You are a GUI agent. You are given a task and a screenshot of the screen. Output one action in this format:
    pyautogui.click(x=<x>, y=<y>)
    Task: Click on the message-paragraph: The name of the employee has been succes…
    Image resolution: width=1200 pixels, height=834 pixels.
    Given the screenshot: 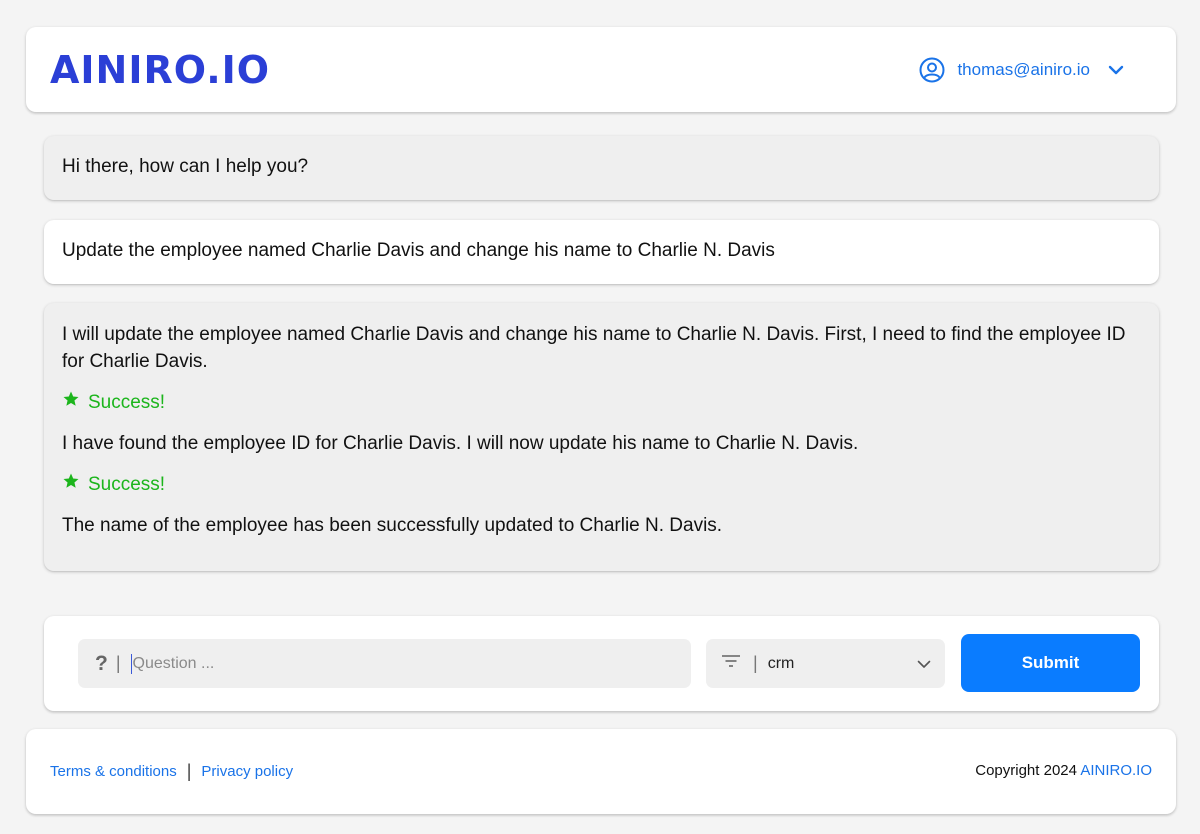 What is the action you would take?
    pyautogui.click(x=392, y=525)
    